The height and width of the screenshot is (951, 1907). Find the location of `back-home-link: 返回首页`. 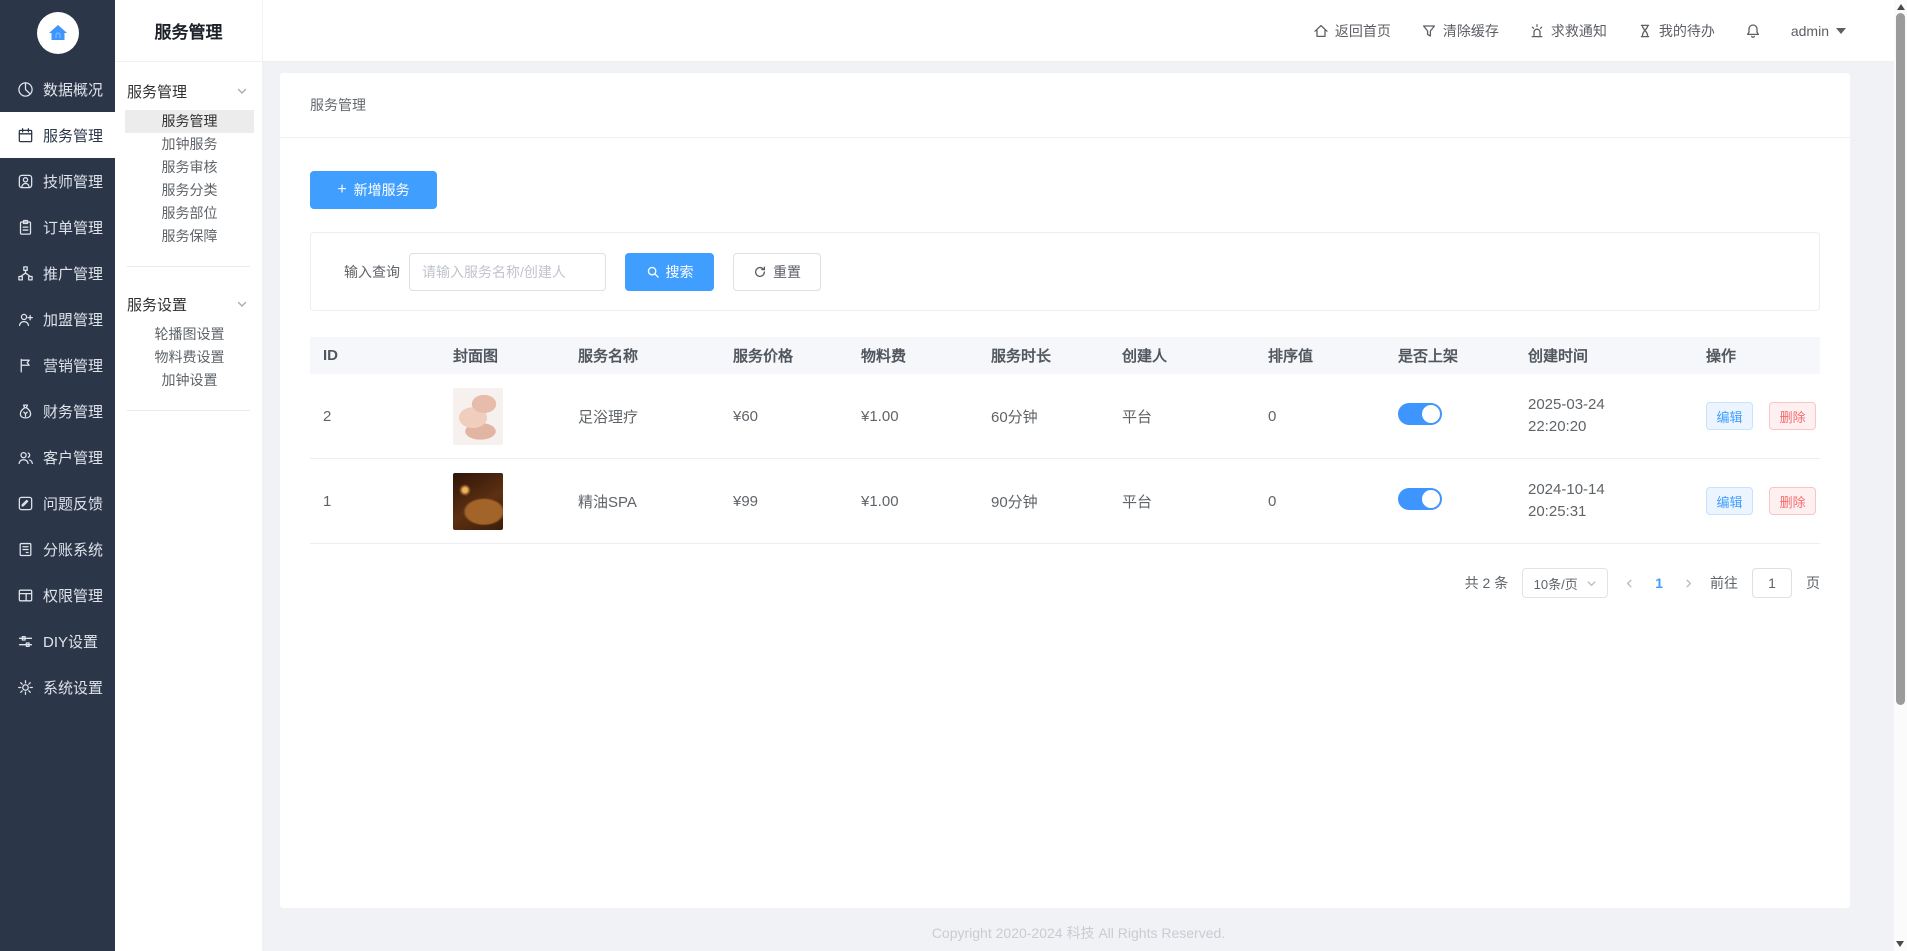

back-home-link: 返回首页 is located at coordinates (1352, 31).